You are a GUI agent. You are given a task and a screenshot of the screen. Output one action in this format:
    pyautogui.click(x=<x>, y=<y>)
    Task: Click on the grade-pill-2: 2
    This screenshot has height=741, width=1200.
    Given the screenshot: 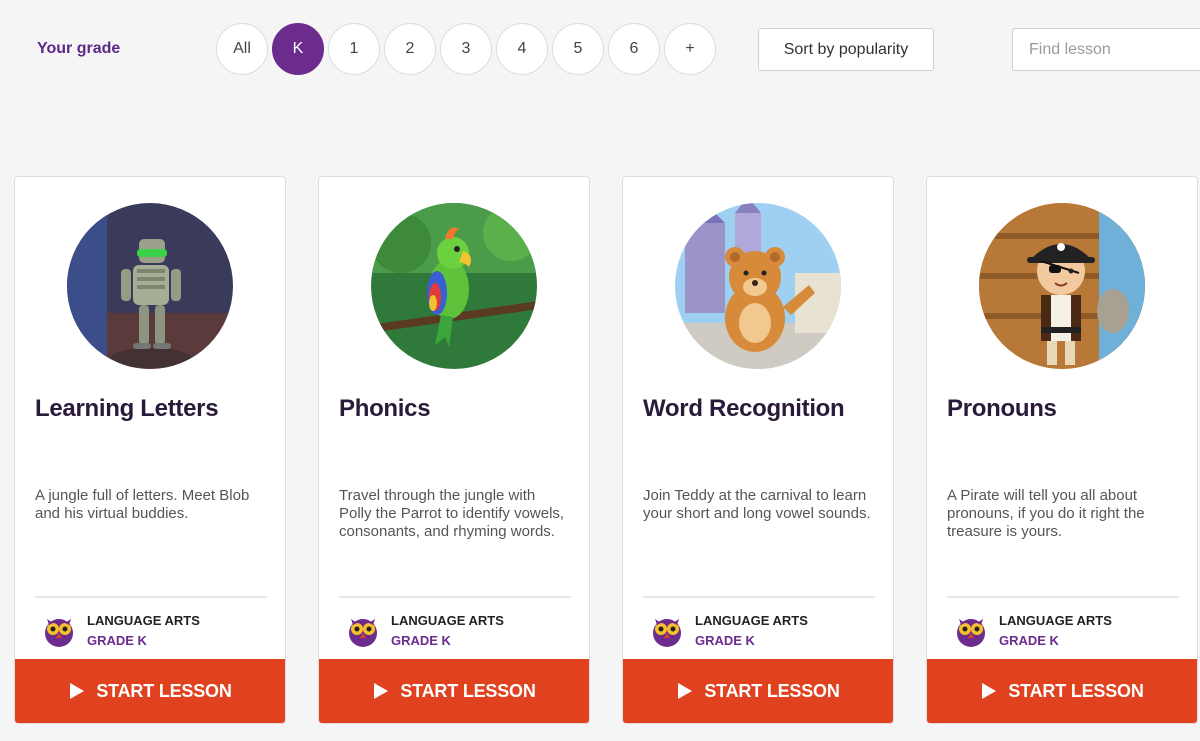 What is the action you would take?
    pyautogui.click(x=410, y=49)
    